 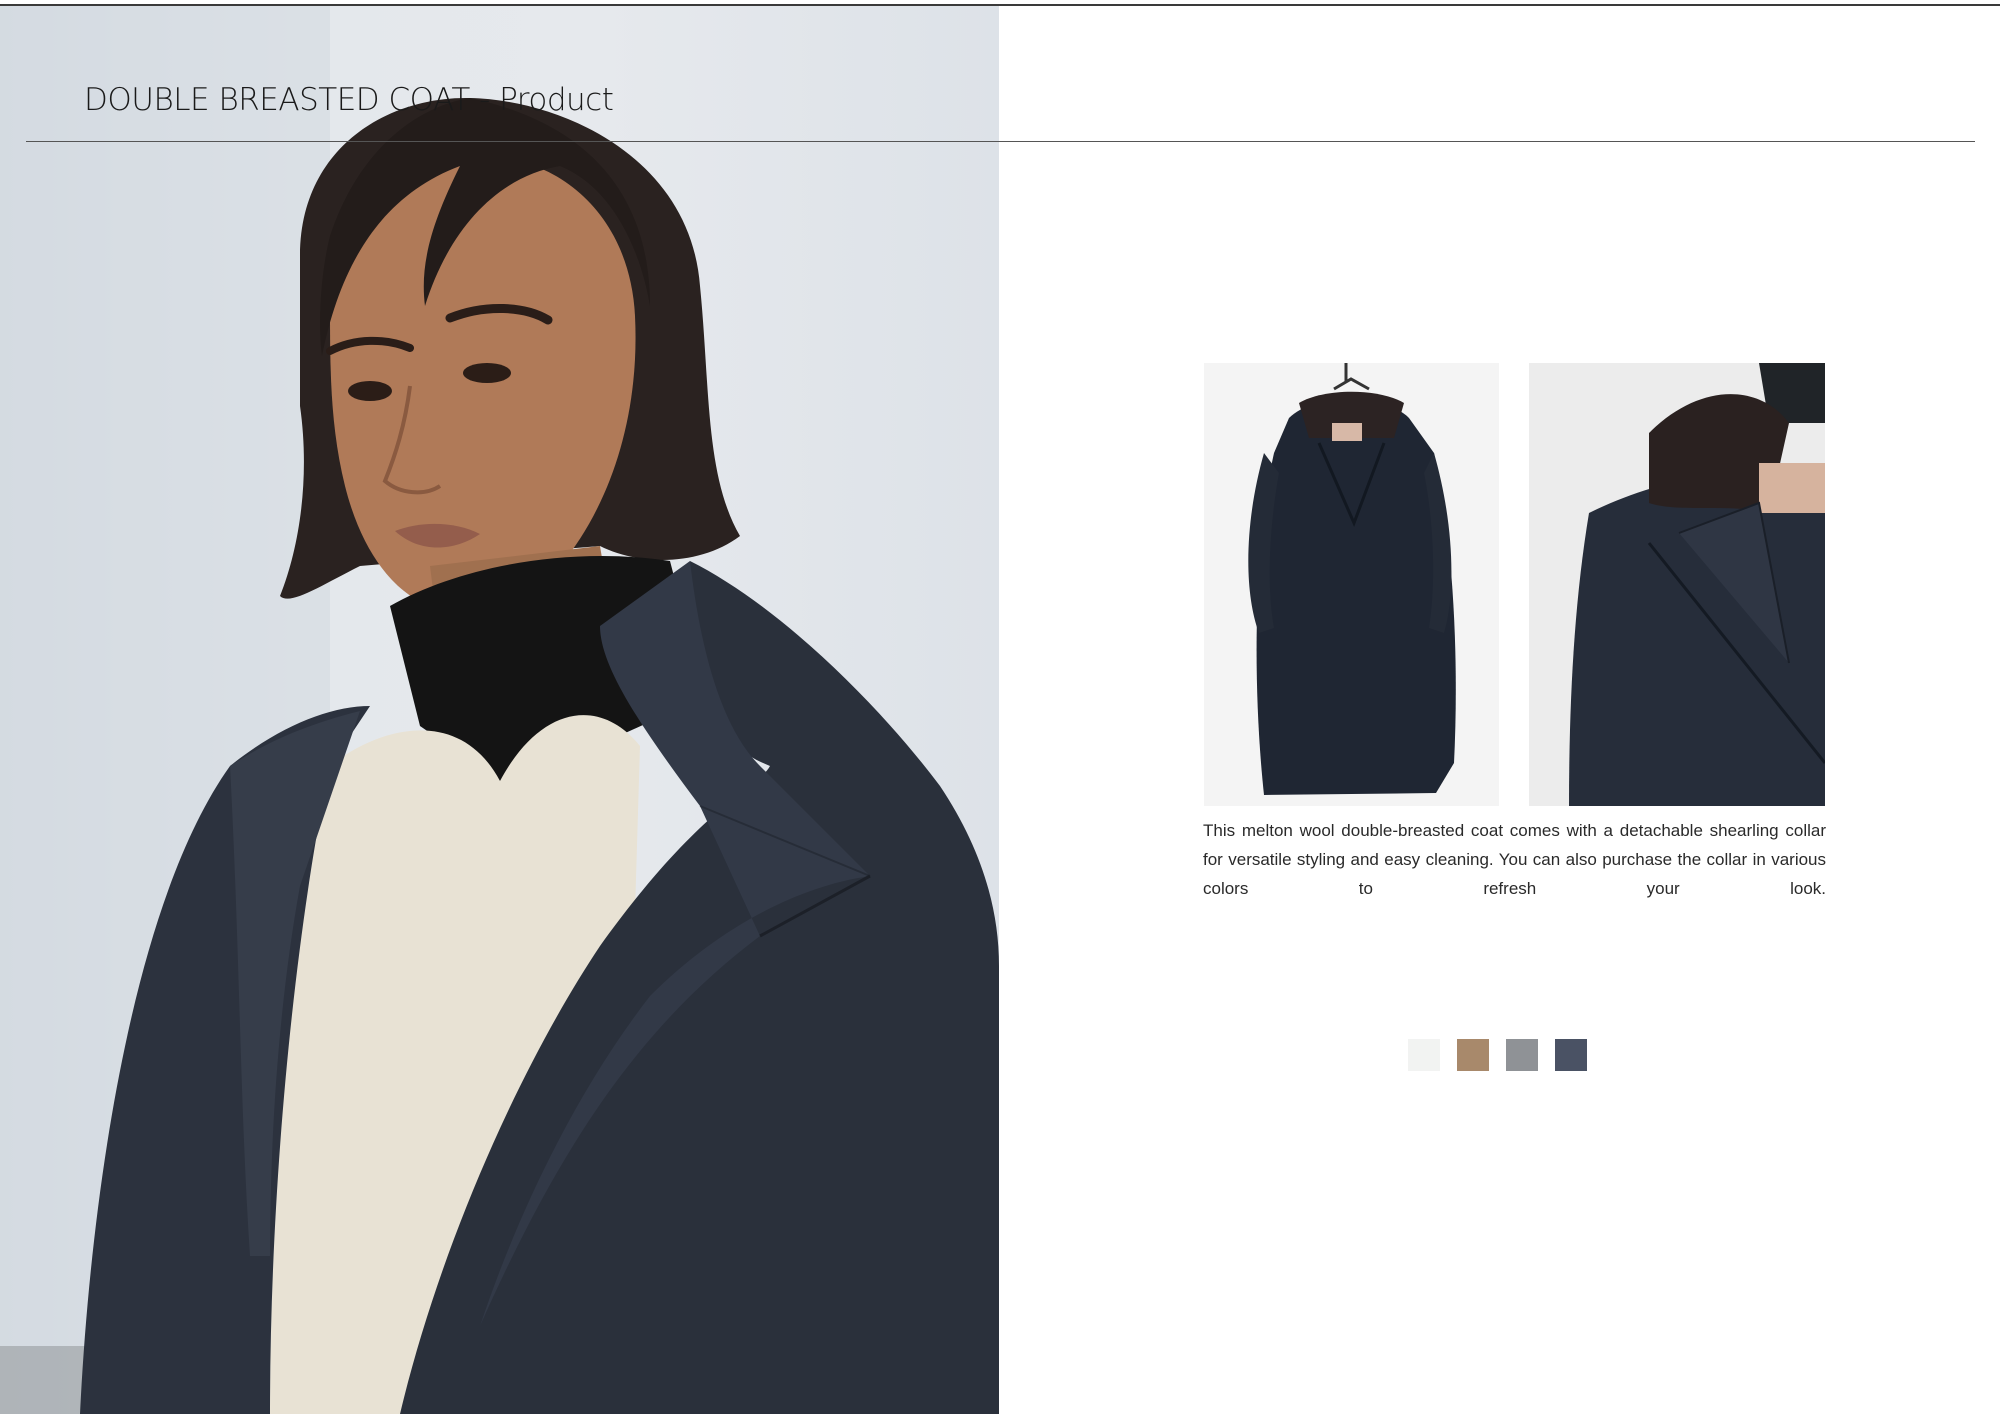 I want to click on page-title: DOUBLE BREASTED COAT - Product, so click(x=349, y=100).